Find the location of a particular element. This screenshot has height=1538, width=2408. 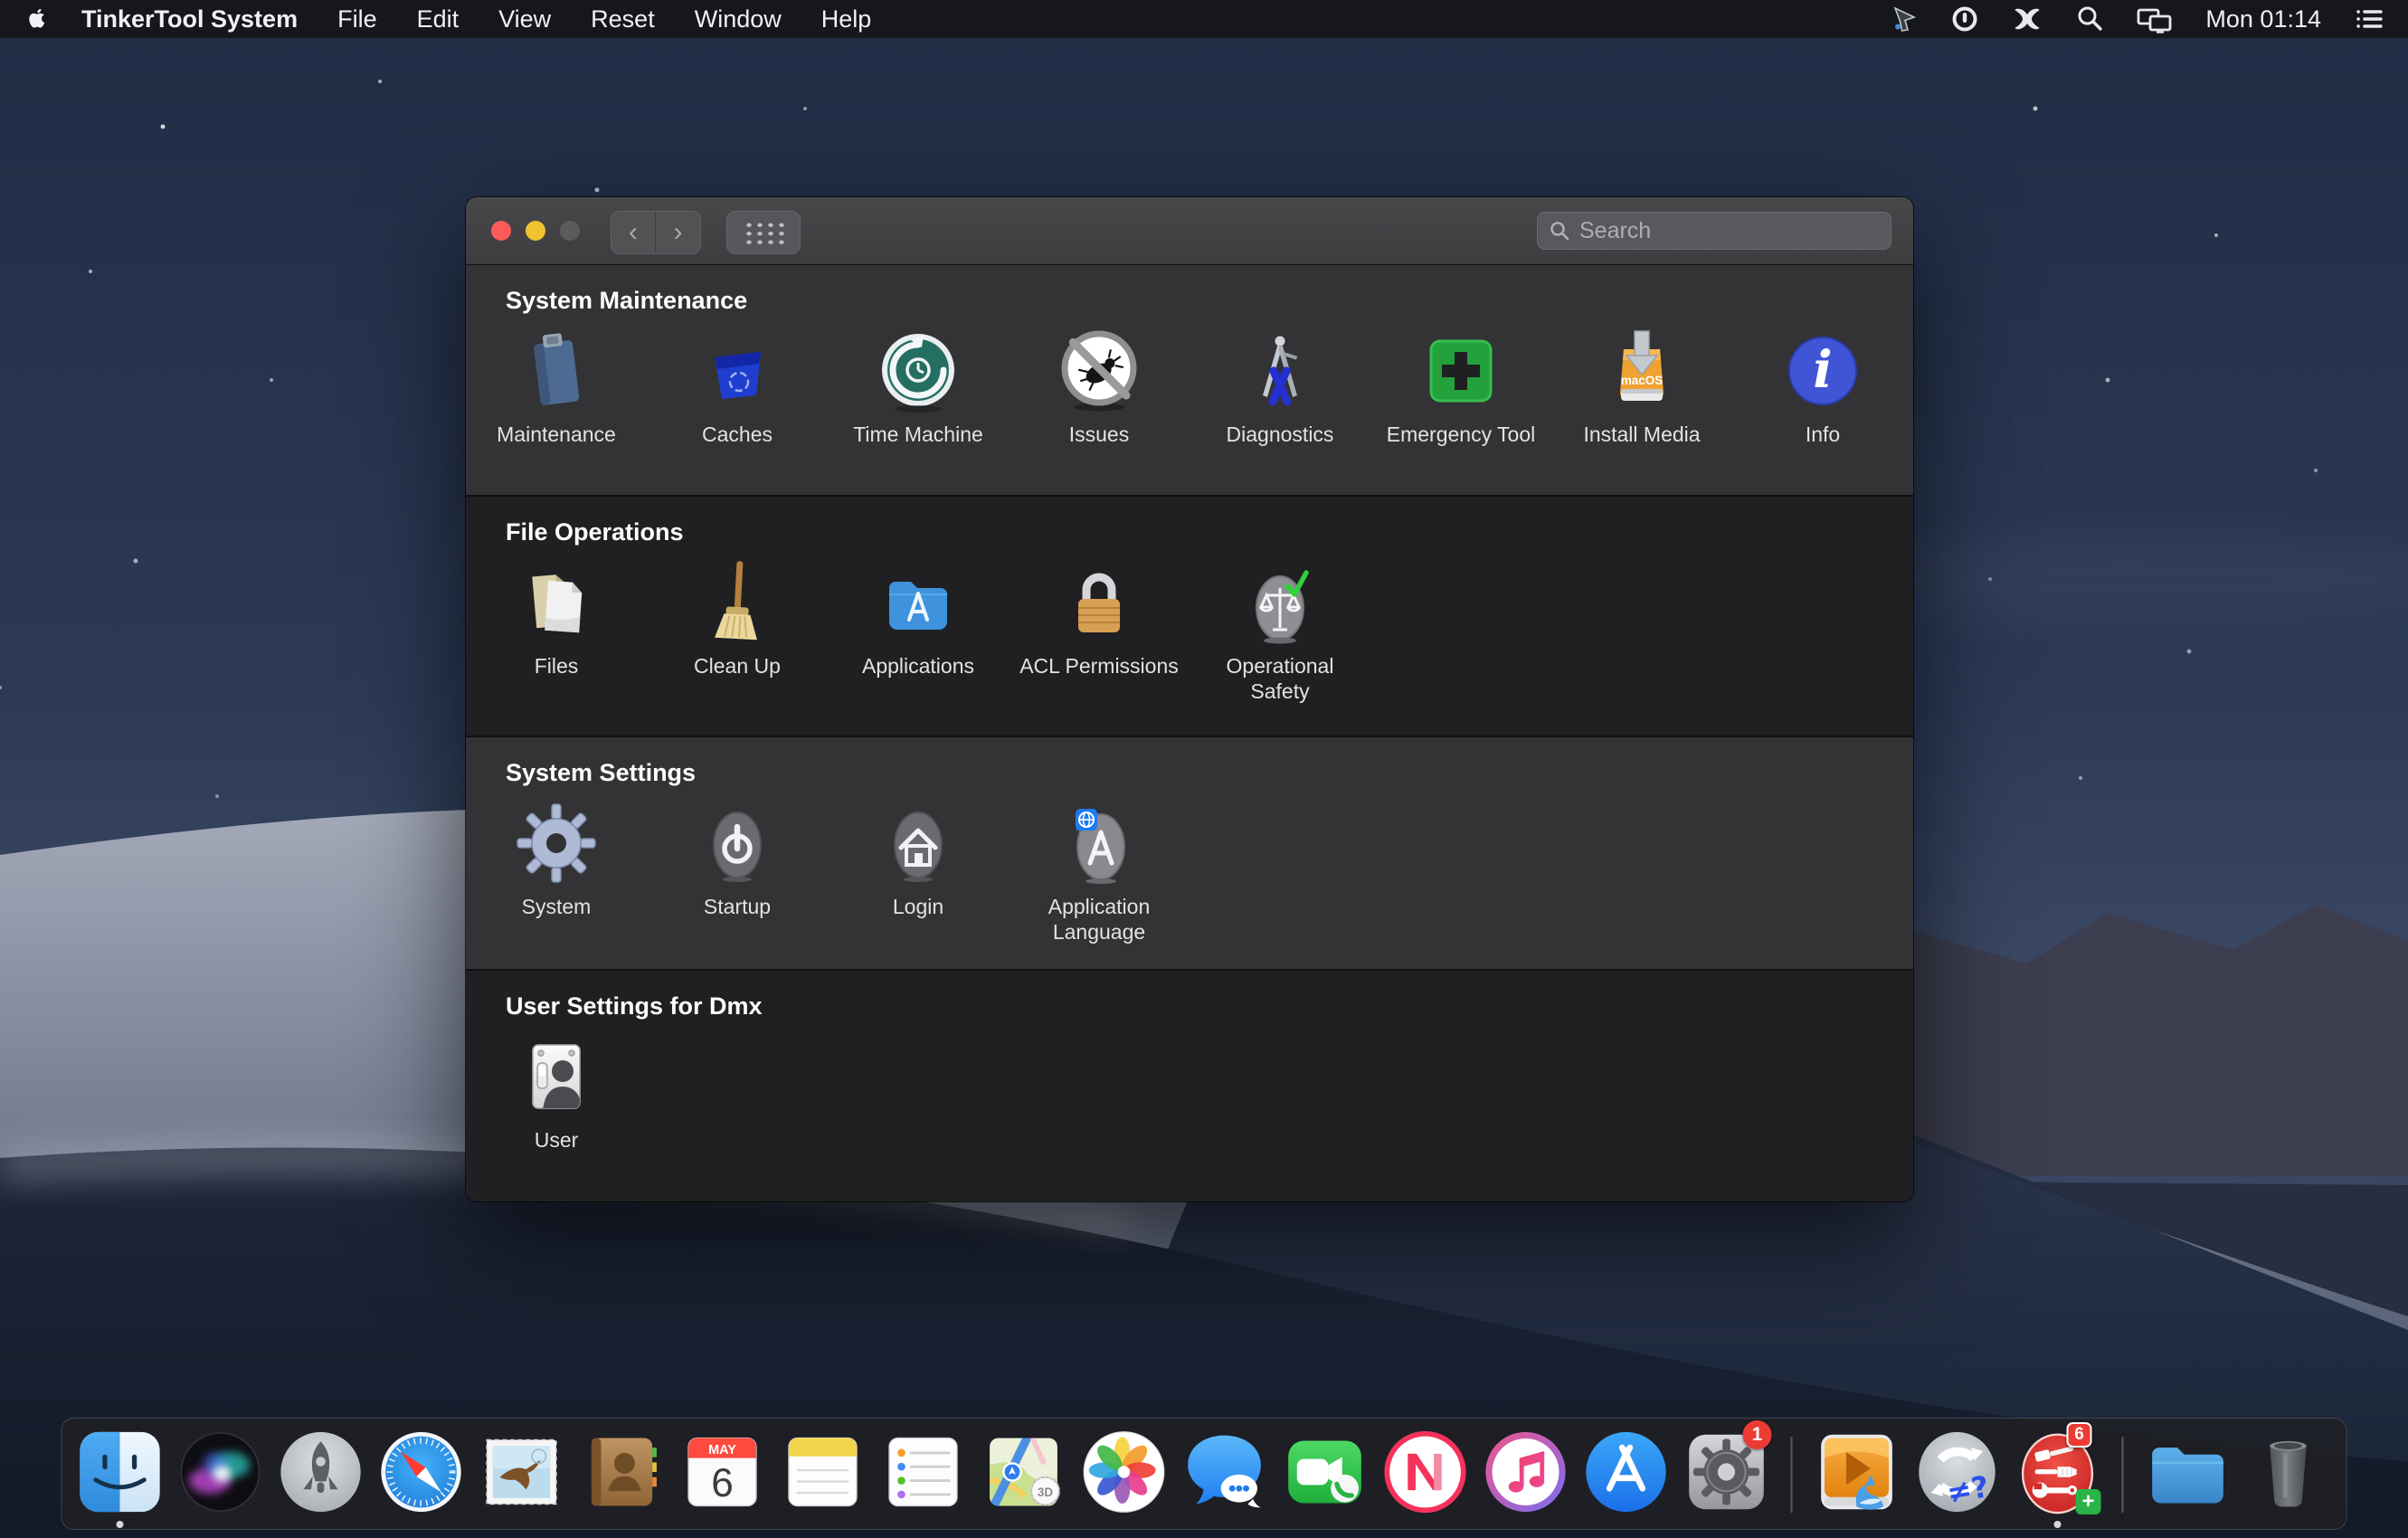

power-circle-icon is located at coordinates (1964, 19).